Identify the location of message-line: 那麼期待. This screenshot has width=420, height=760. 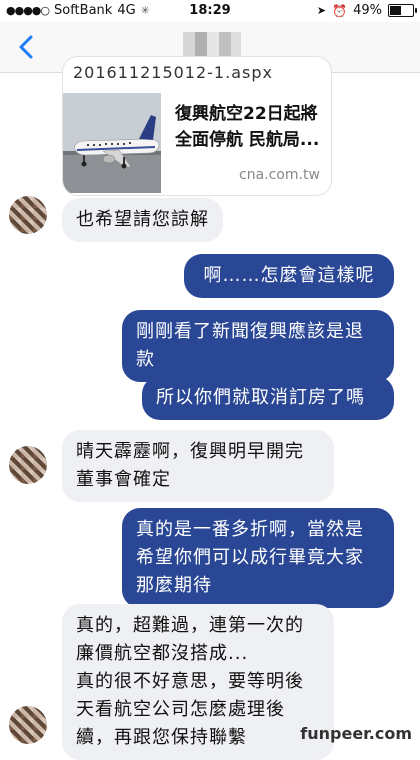
(174, 585).